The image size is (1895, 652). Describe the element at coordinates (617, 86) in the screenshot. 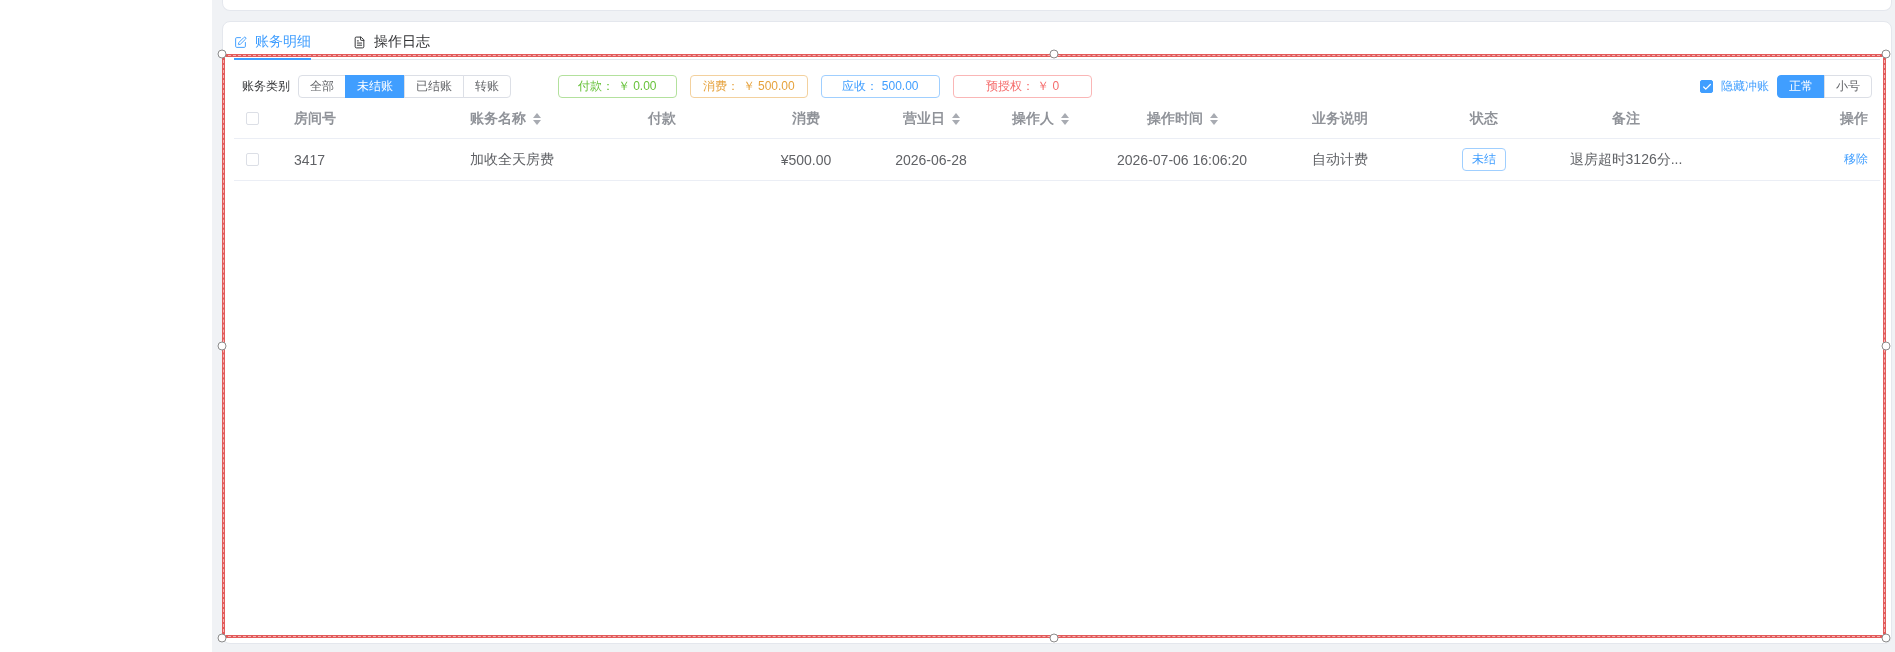

I see `summary-badge: 付款： ￥ 0.00` at that location.